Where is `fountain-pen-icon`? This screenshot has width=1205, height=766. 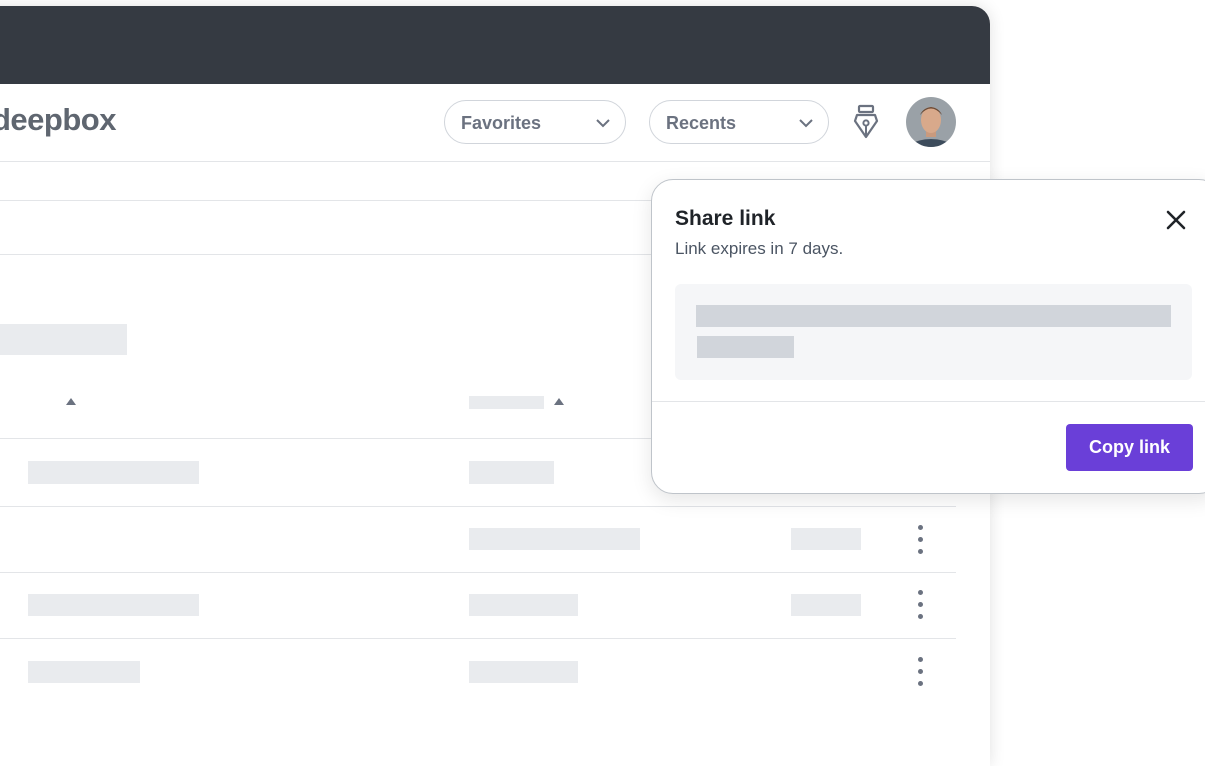 fountain-pen-icon is located at coordinates (866, 122).